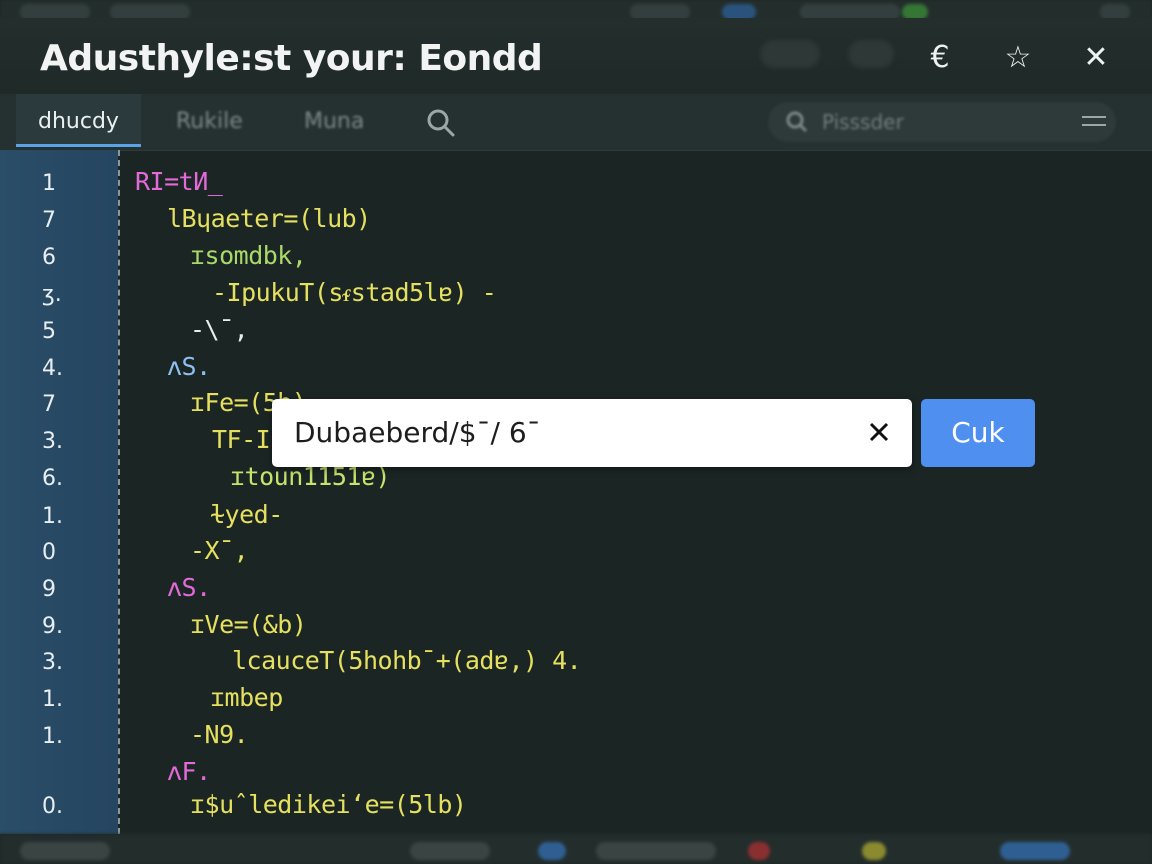  What do you see at coordinates (576, 849) in the screenshot?
I see `status-bar` at bounding box center [576, 849].